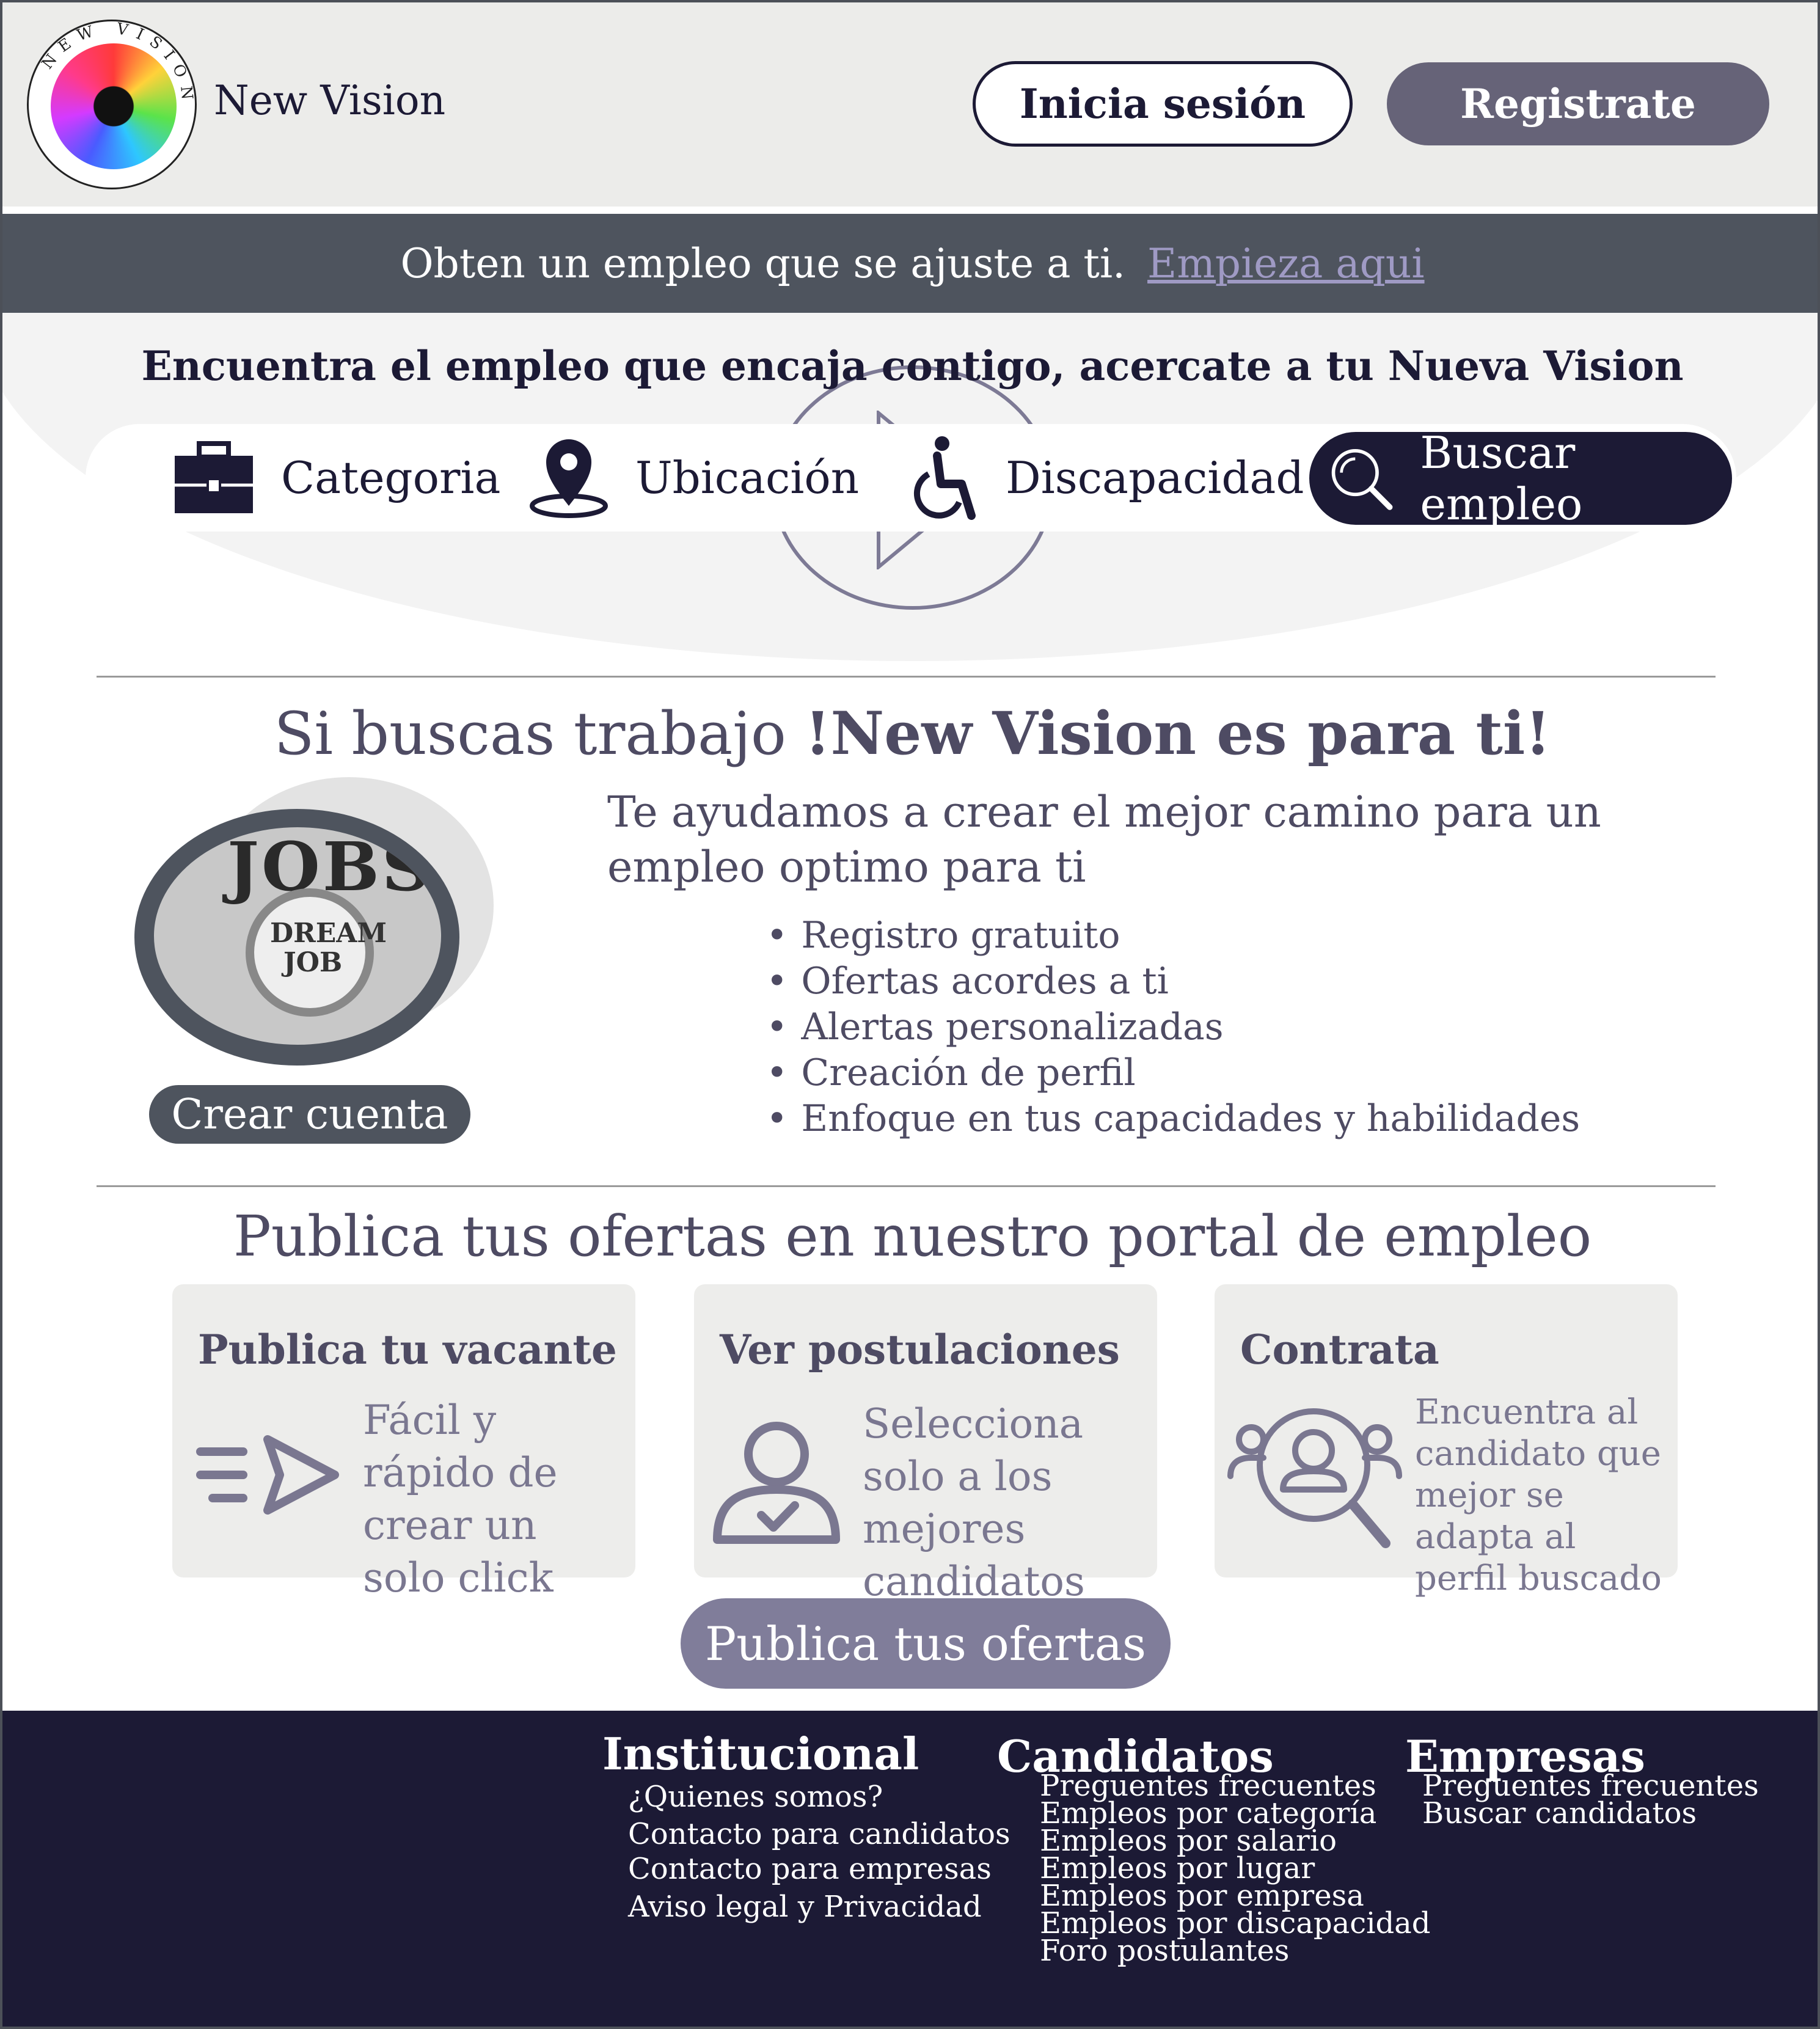 The image size is (1820, 2029). I want to click on category-filter: Categoria, so click(337, 478).